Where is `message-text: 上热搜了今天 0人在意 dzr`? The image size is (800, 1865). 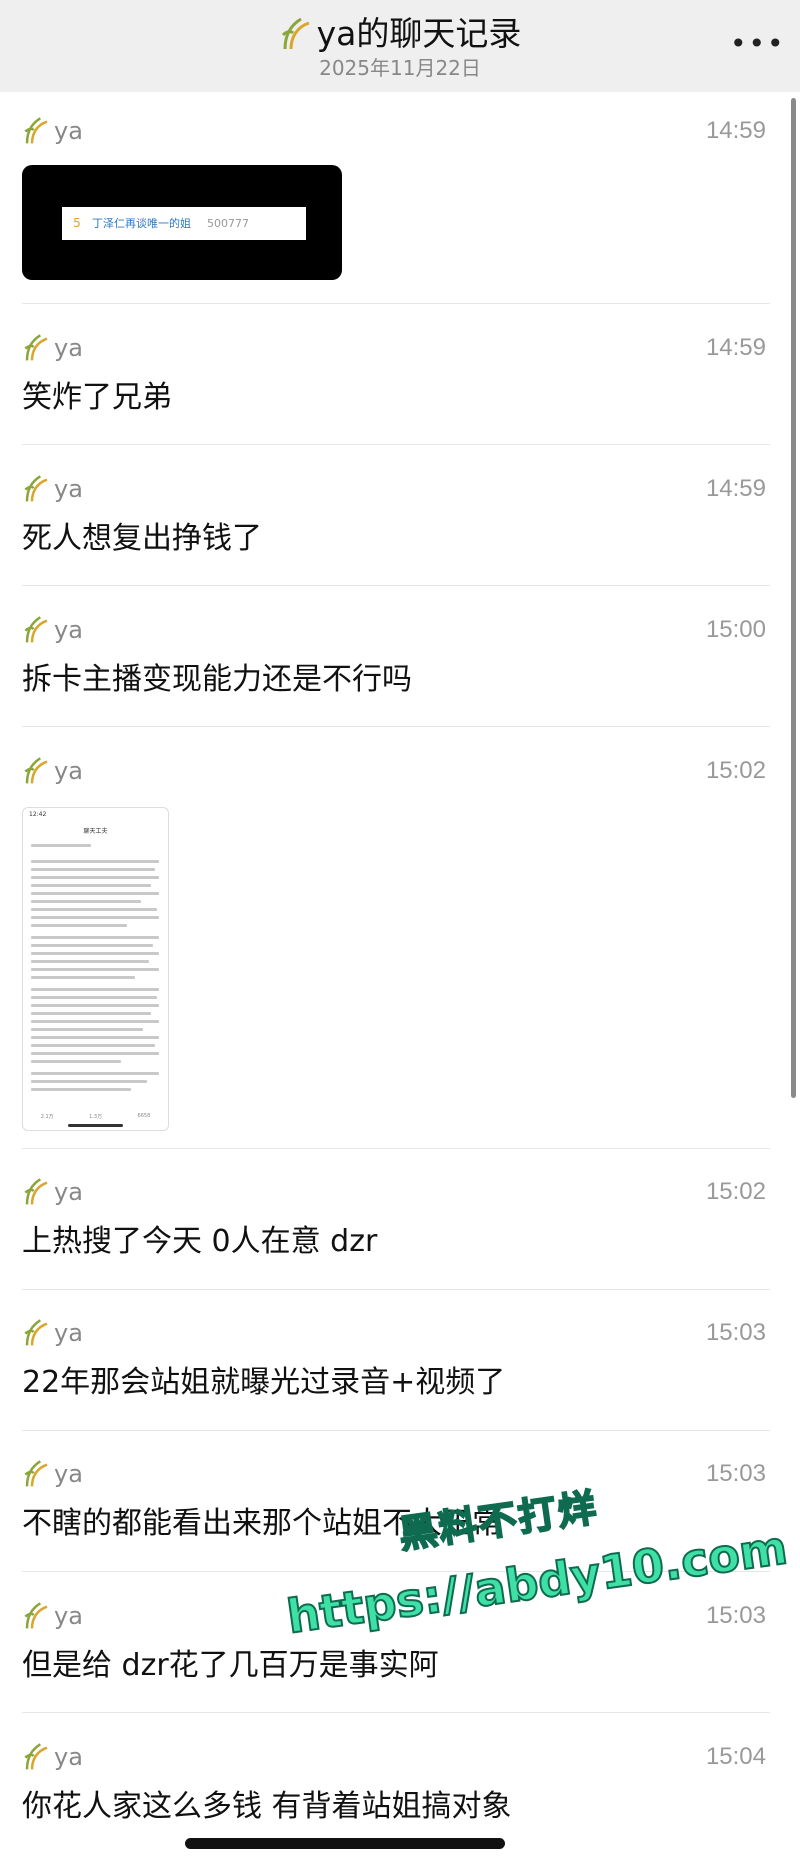 message-text: 上热搜了今天 0人在意 dzr is located at coordinates (199, 1242).